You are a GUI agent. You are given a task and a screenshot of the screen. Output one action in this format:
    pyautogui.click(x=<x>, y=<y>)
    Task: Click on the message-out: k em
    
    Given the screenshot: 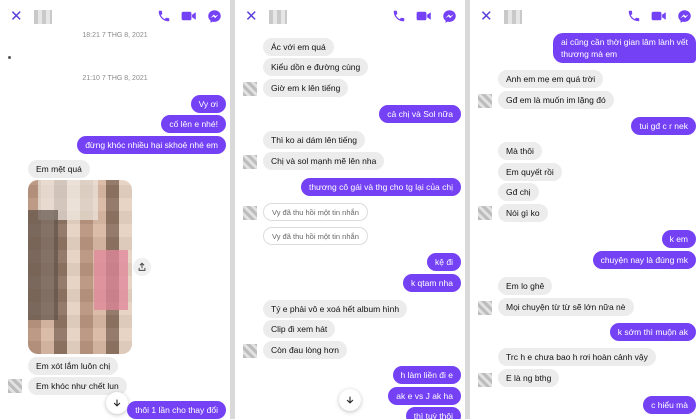 What is the action you would take?
    pyautogui.click(x=678, y=239)
    